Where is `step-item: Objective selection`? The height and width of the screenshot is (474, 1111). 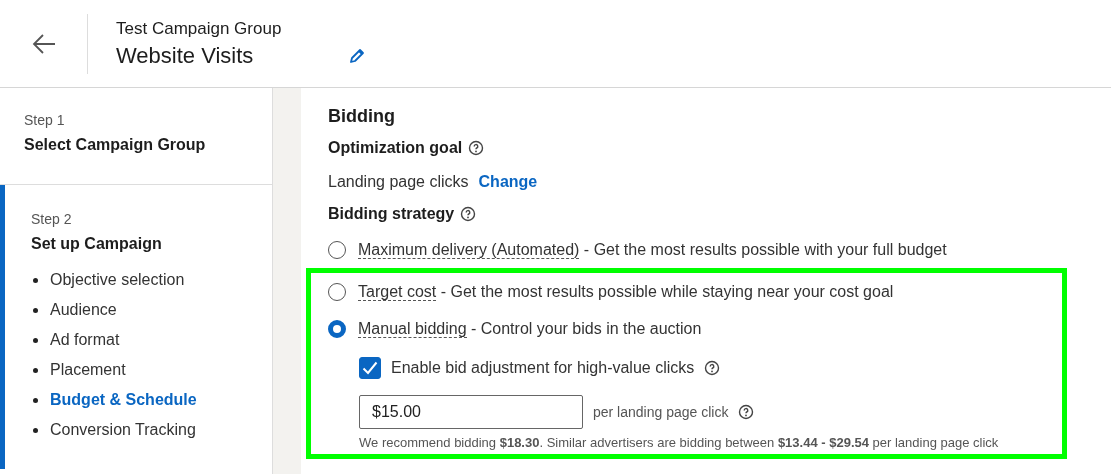 step-item: Objective selection is located at coordinates (117, 280).